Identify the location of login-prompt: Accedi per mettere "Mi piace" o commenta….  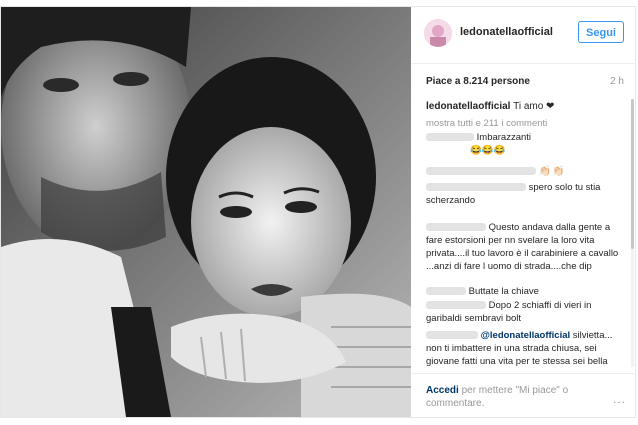
(524, 397).